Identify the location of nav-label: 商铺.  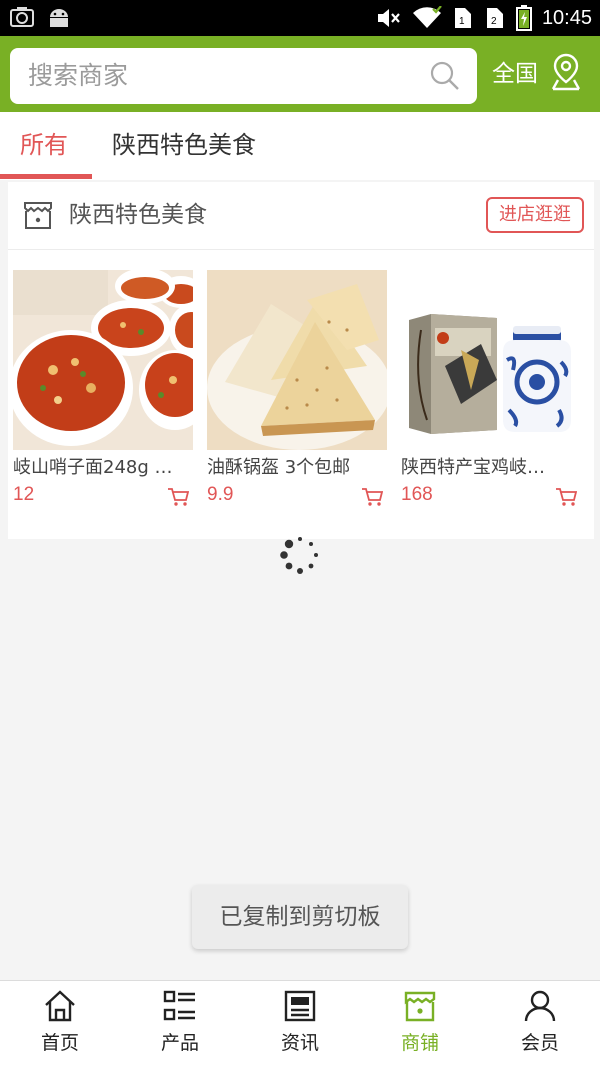
(419, 1043).